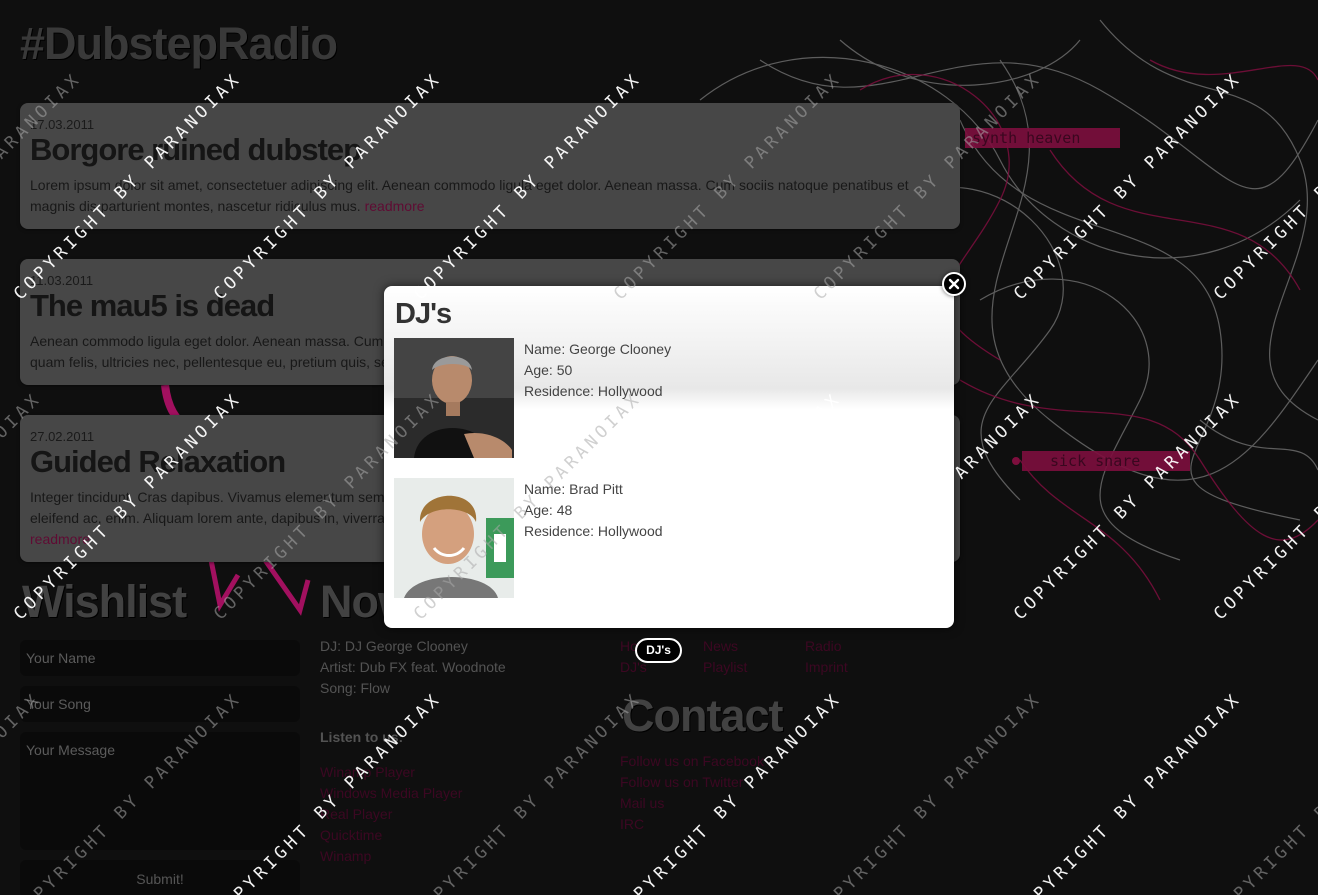  Describe the element at coordinates (454, 538) in the screenshot. I see `dj-photo-brad-pitt` at that location.